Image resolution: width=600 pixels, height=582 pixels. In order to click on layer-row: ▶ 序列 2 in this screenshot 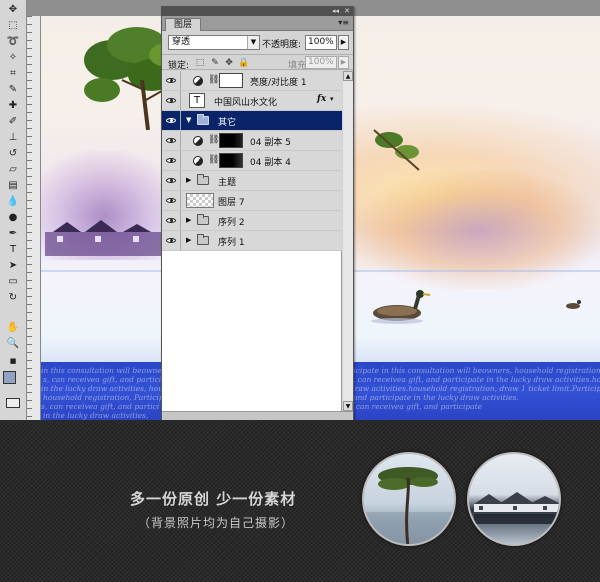, I will do `click(252, 221)`.